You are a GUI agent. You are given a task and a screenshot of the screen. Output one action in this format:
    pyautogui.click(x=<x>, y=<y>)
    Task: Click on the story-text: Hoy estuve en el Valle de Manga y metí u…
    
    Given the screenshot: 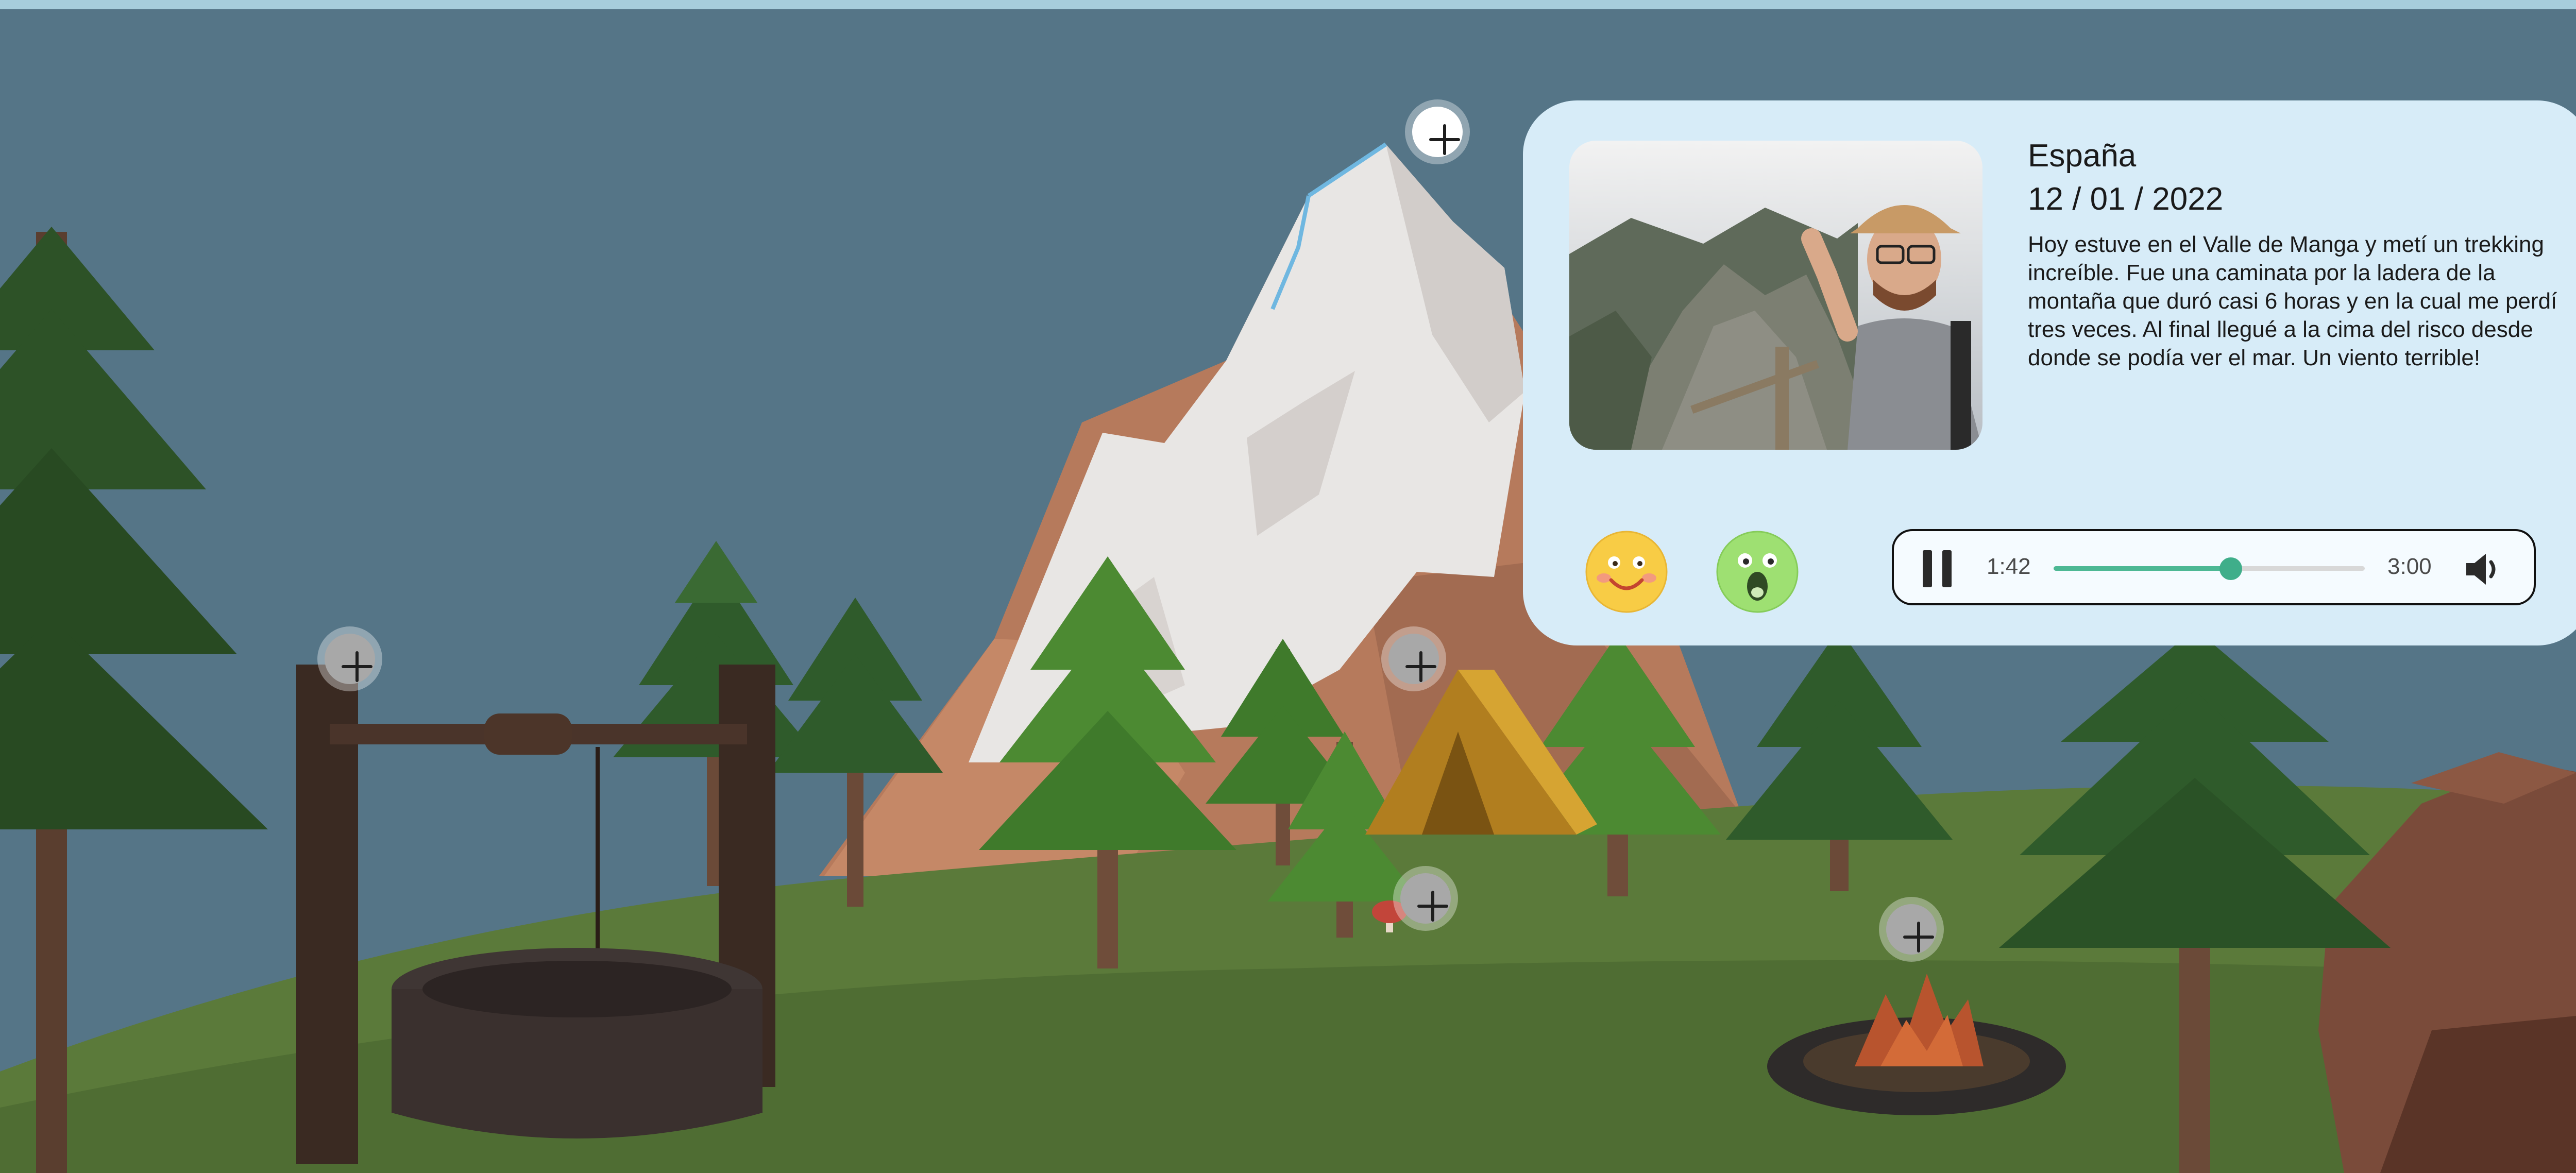 What is the action you would take?
    pyautogui.click(x=2292, y=301)
    